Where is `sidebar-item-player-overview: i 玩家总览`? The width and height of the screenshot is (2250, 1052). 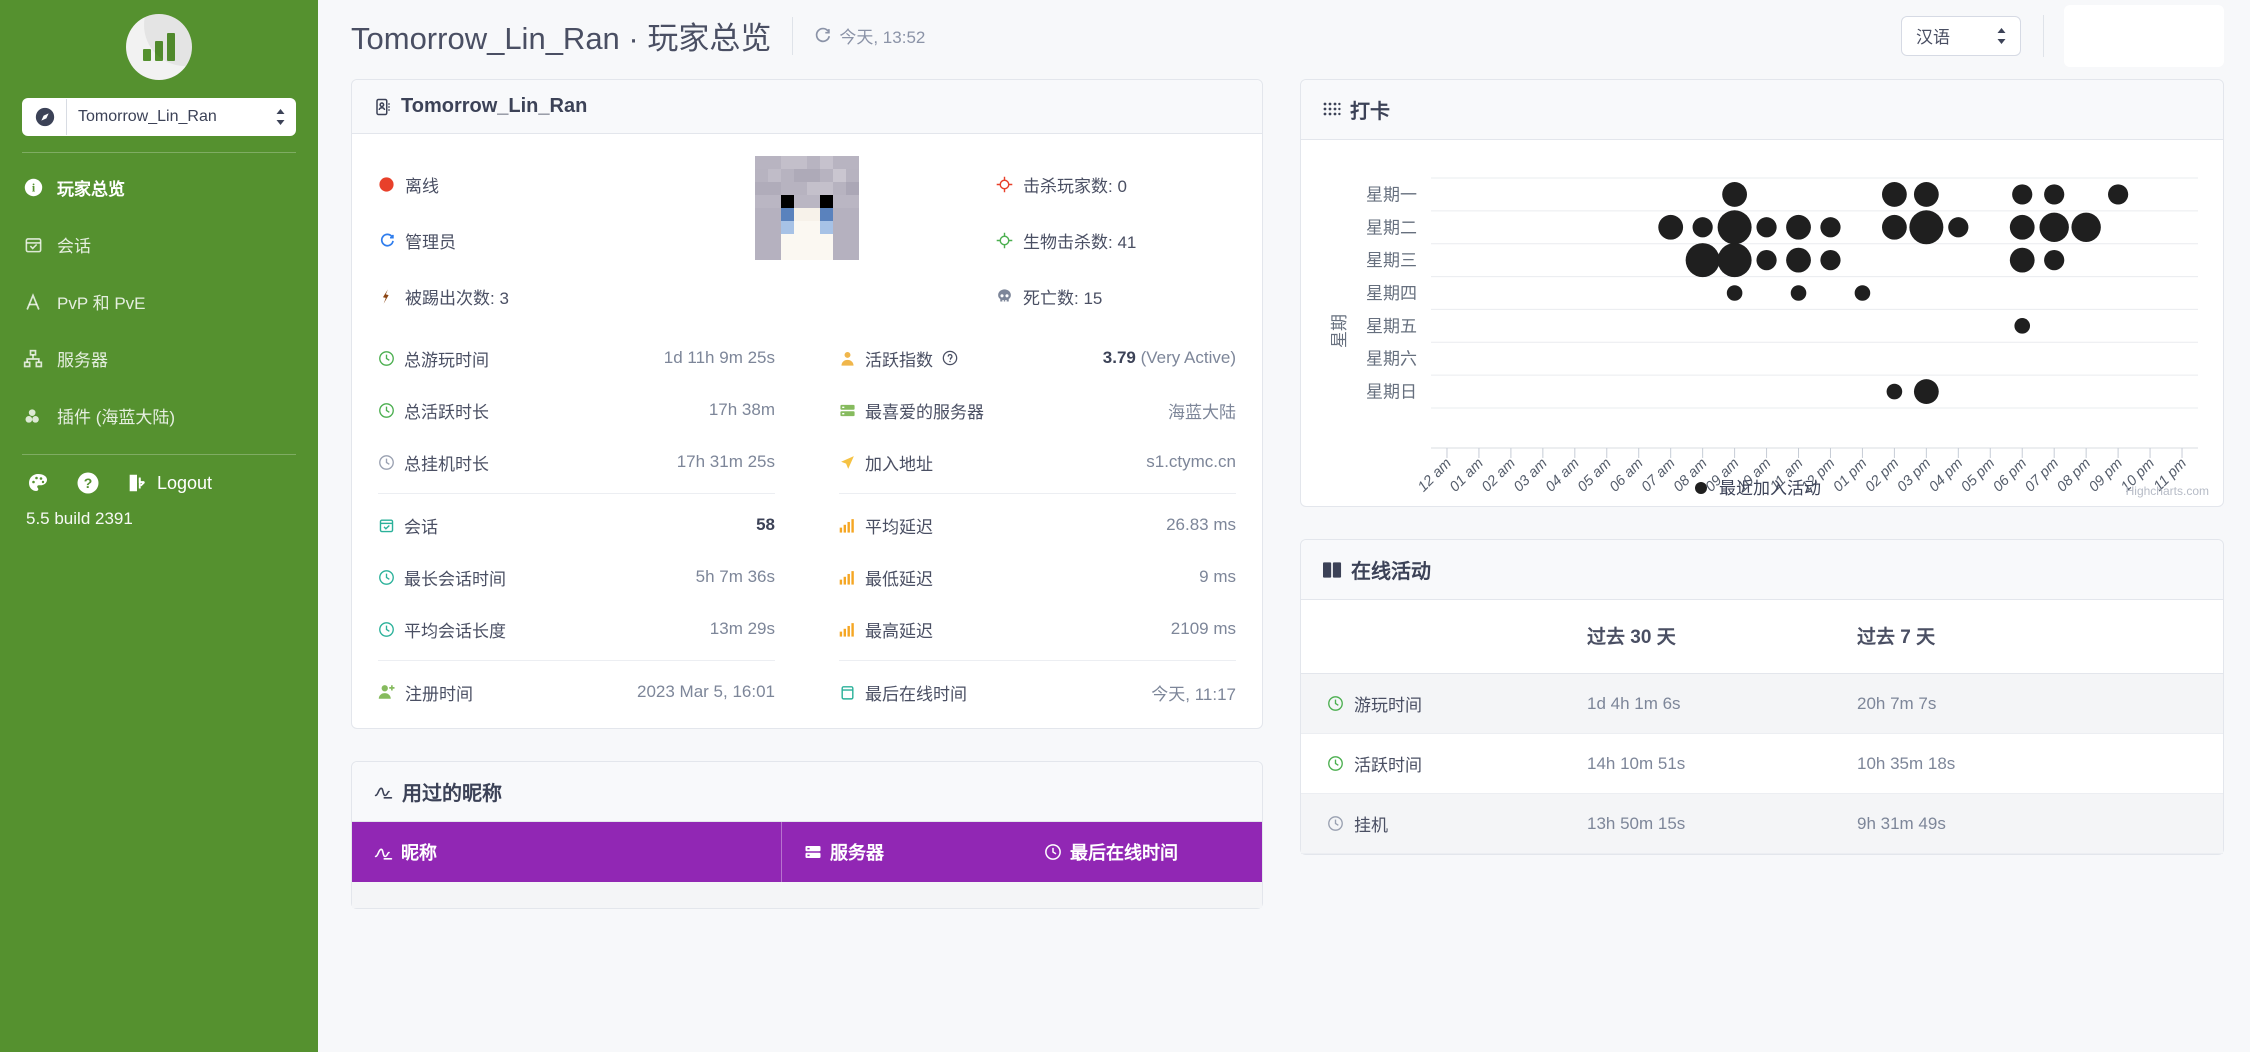 sidebar-item-player-overview: i 玩家总览 is located at coordinates (159, 187).